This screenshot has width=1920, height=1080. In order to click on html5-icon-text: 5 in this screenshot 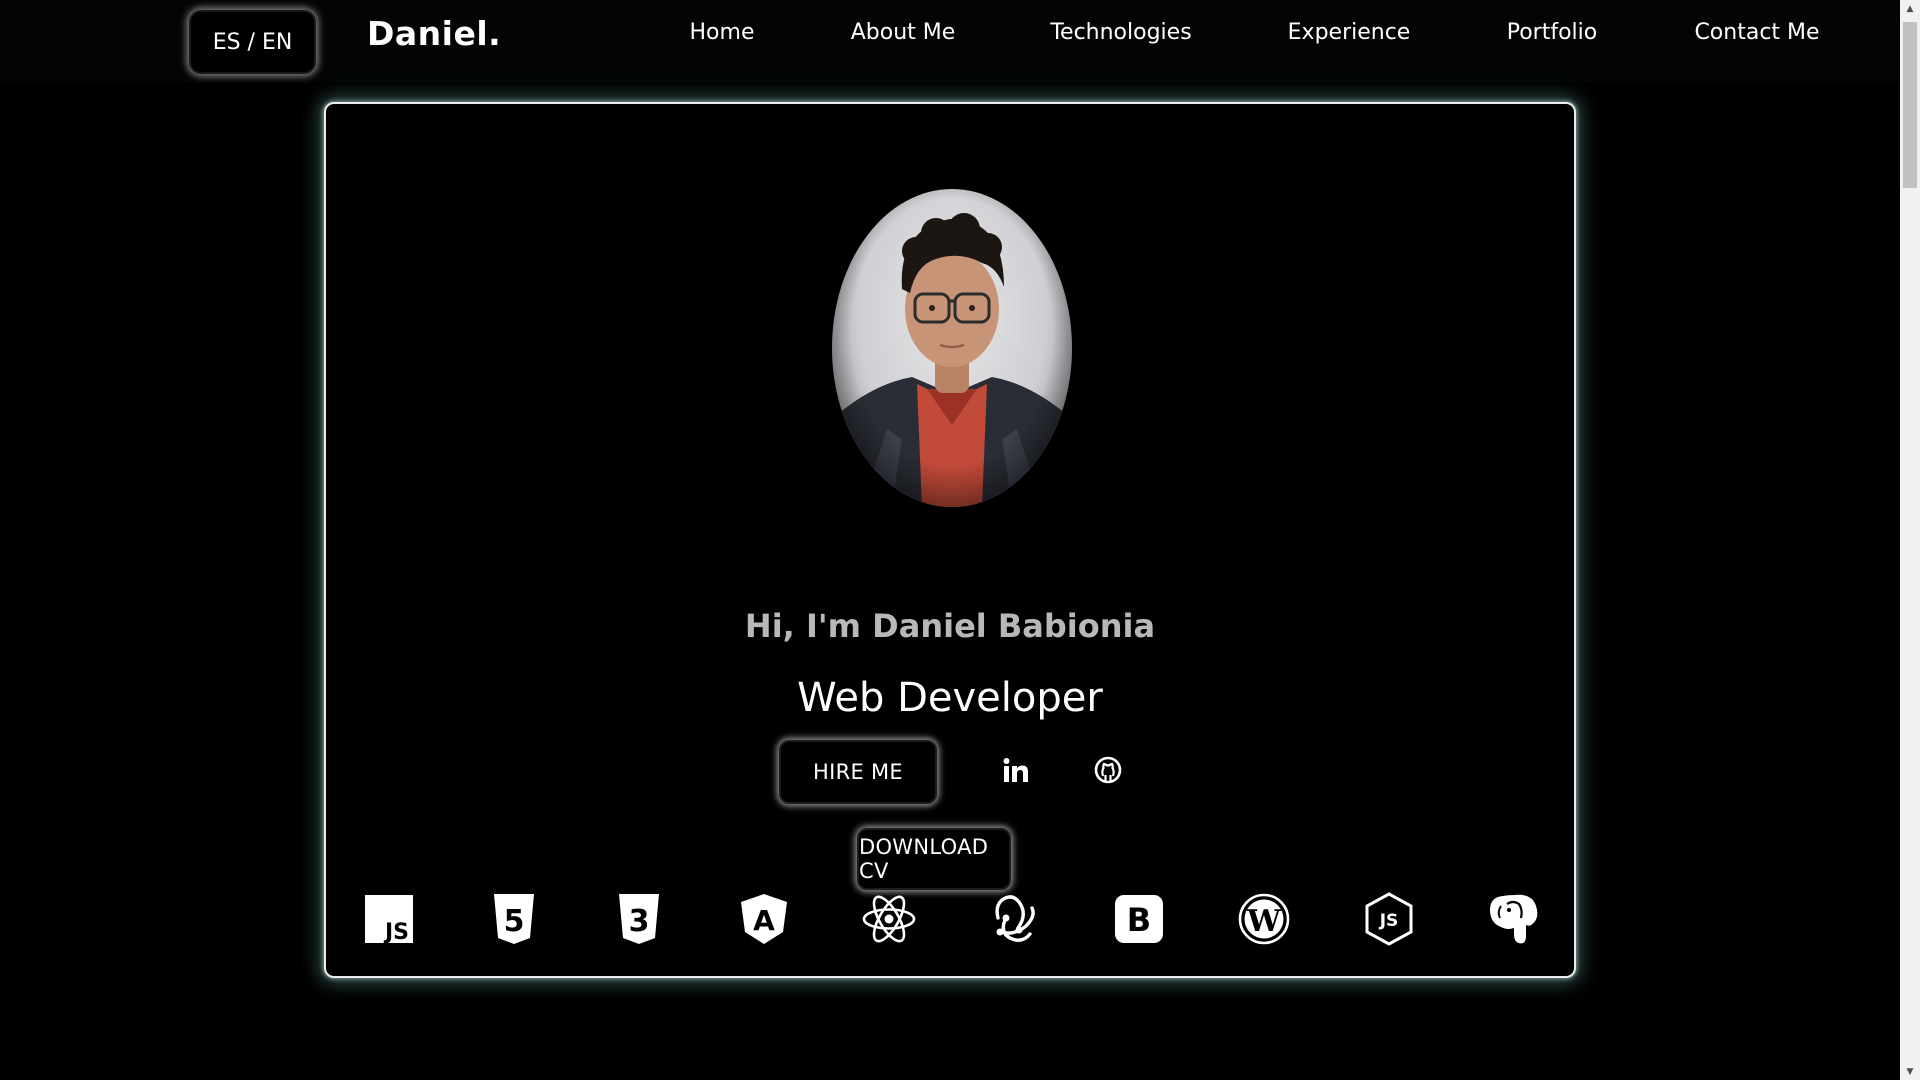, I will do `click(514, 921)`.